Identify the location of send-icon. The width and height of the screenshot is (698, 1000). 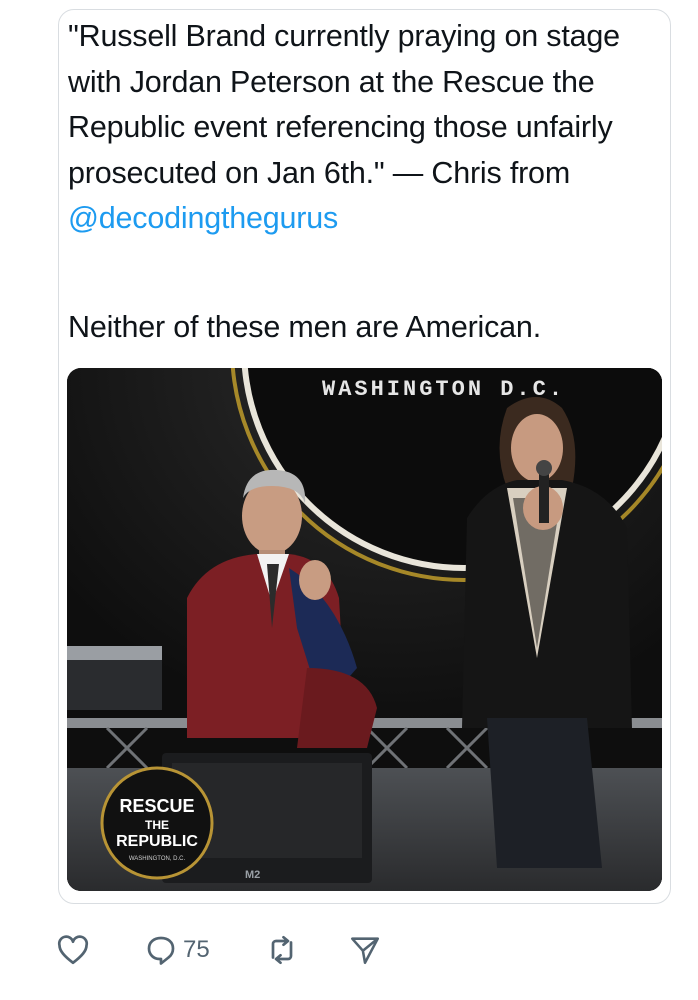
(365, 951).